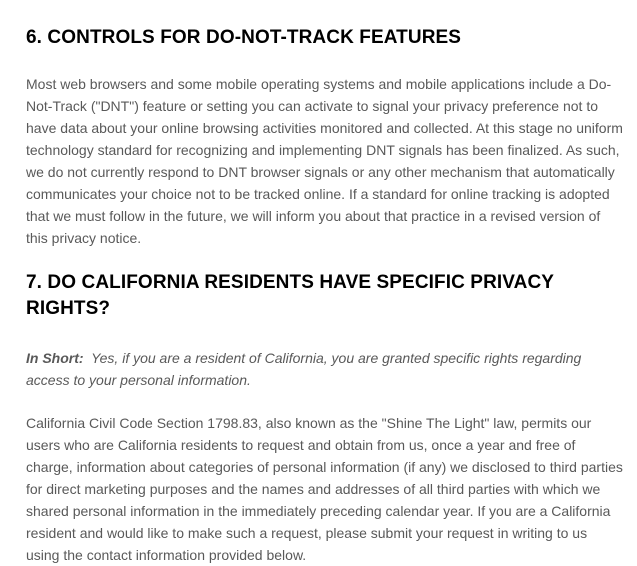 Image resolution: width=637 pixels, height=566 pixels. Describe the element at coordinates (55, 358) in the screenshot. I see `in-short-label: In Short:` at that location.